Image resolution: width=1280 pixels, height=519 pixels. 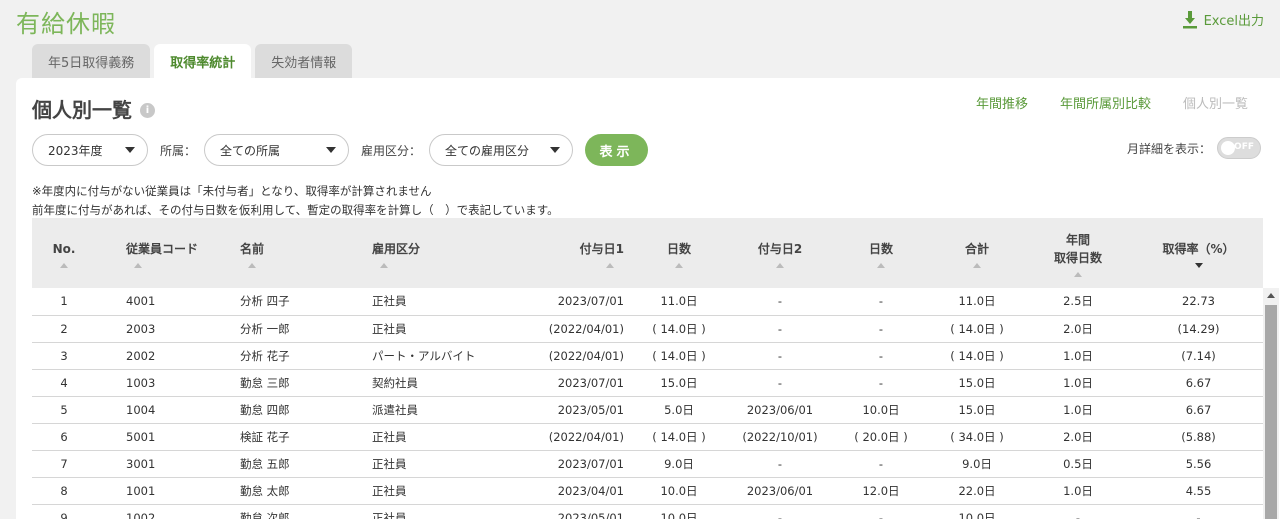 What do you see at coordinates (1271, 295) in the screenshot?
I see `scroll-up-icon` at bounding box center [1271, 295].